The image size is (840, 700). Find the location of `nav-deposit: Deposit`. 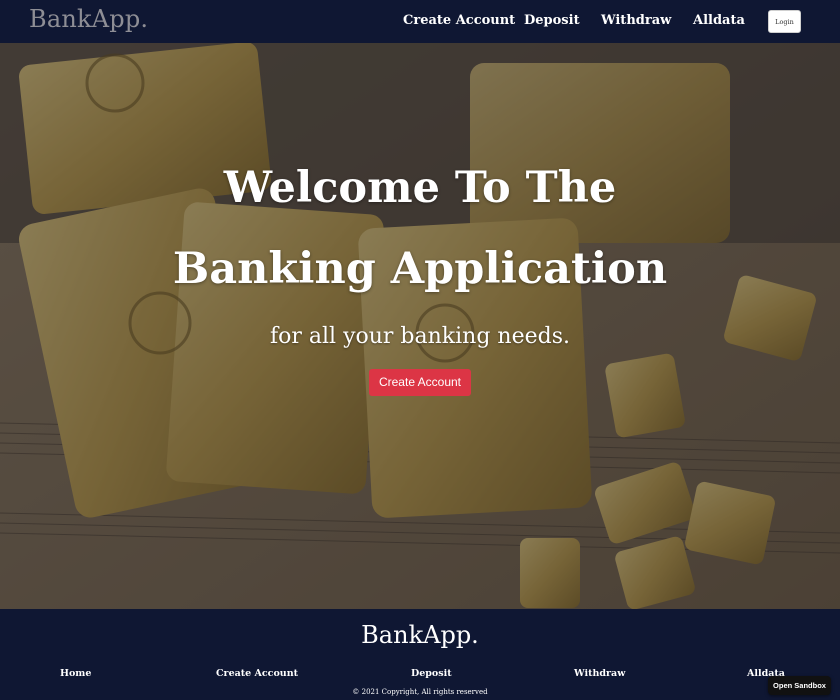

nav-deposit: Deposit is located at coordinates (552, 20).